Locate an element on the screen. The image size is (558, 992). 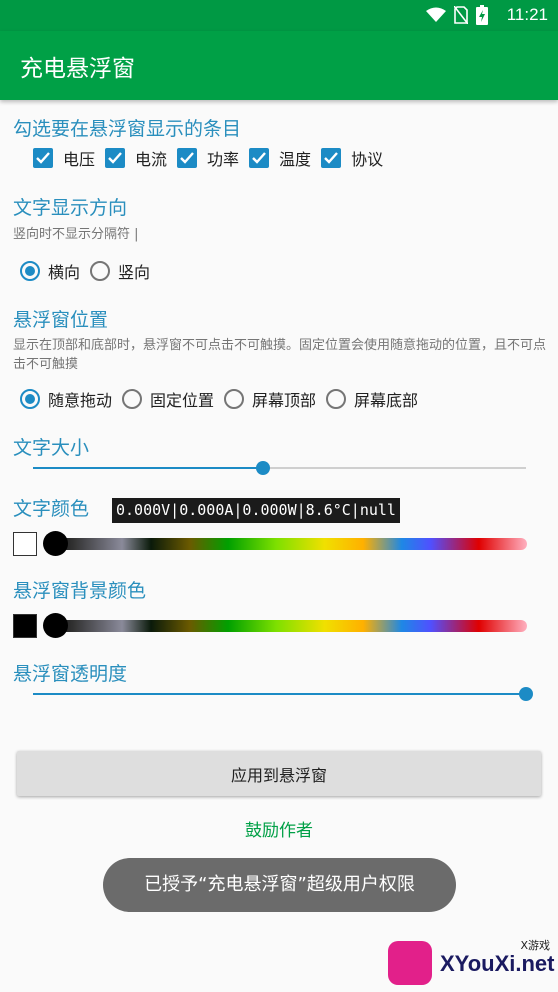
radio-label: 固定位置 is located at coordinates (182, 400).